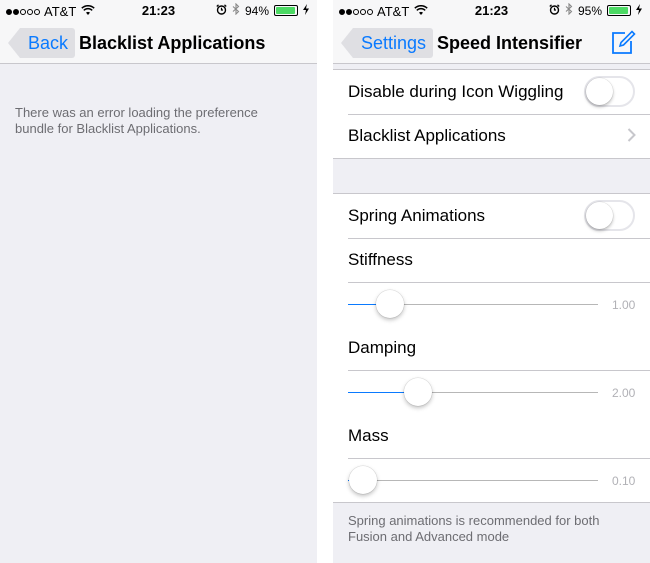 The height and width of the screenshot is (563, 650). I want to click on stiffness-slider-thumb, so click(390, 304).